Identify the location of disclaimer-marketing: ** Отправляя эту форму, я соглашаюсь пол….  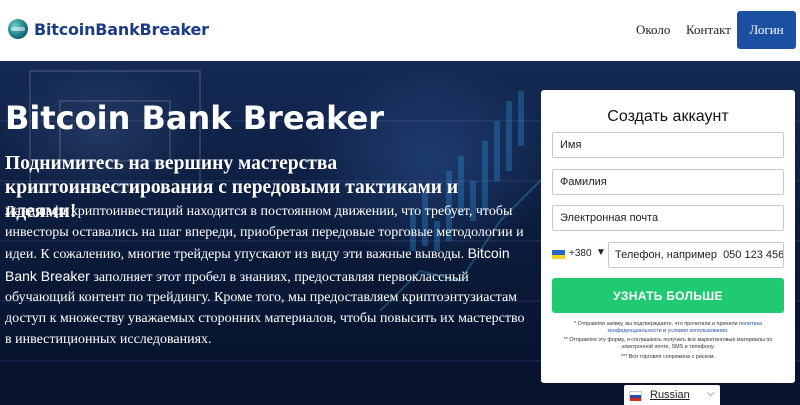
(668, 344).